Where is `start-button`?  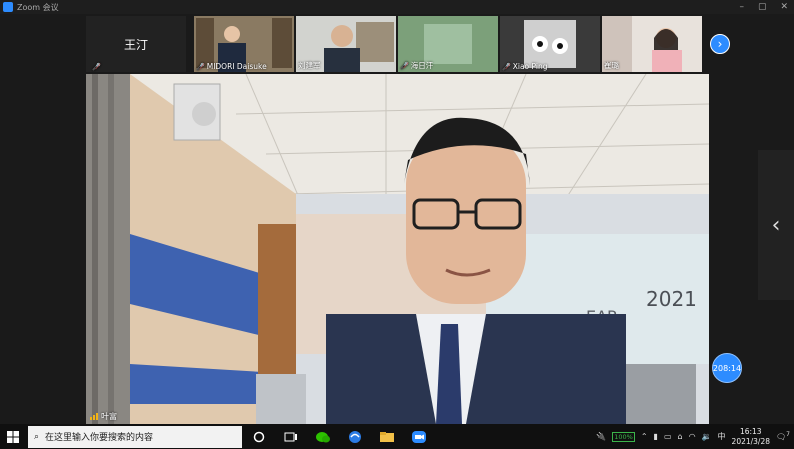
start-button is located at coordinates (13, 436).